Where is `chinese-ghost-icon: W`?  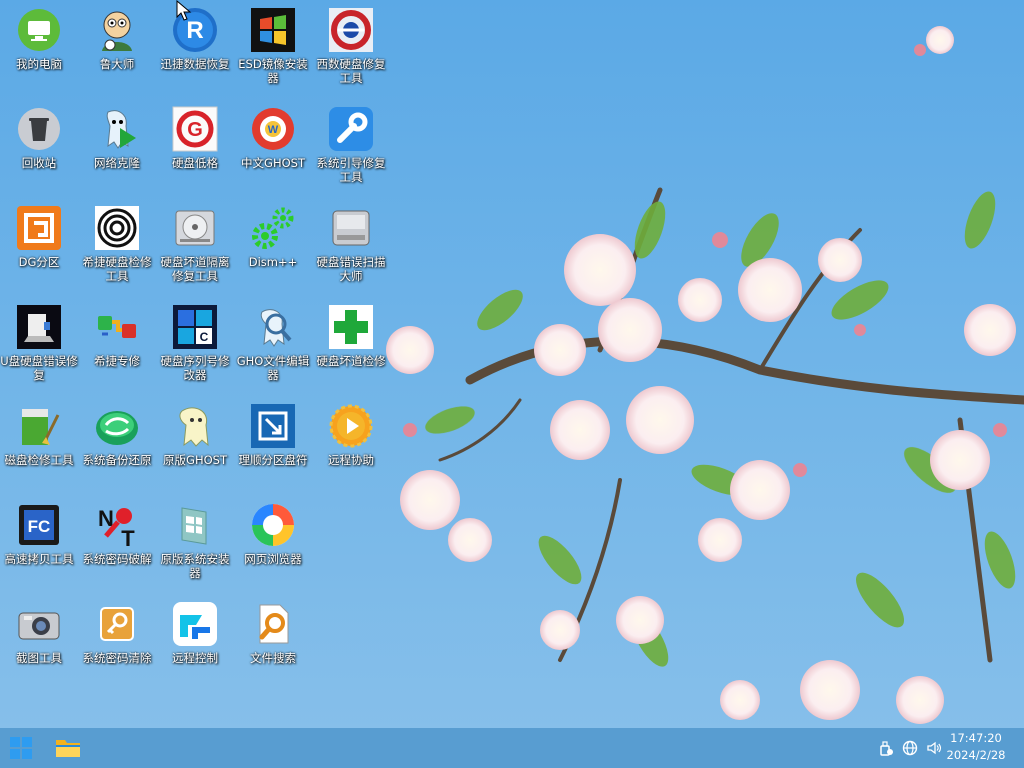 chinese-ghost-icon: W is located at coordinates (273, 129).